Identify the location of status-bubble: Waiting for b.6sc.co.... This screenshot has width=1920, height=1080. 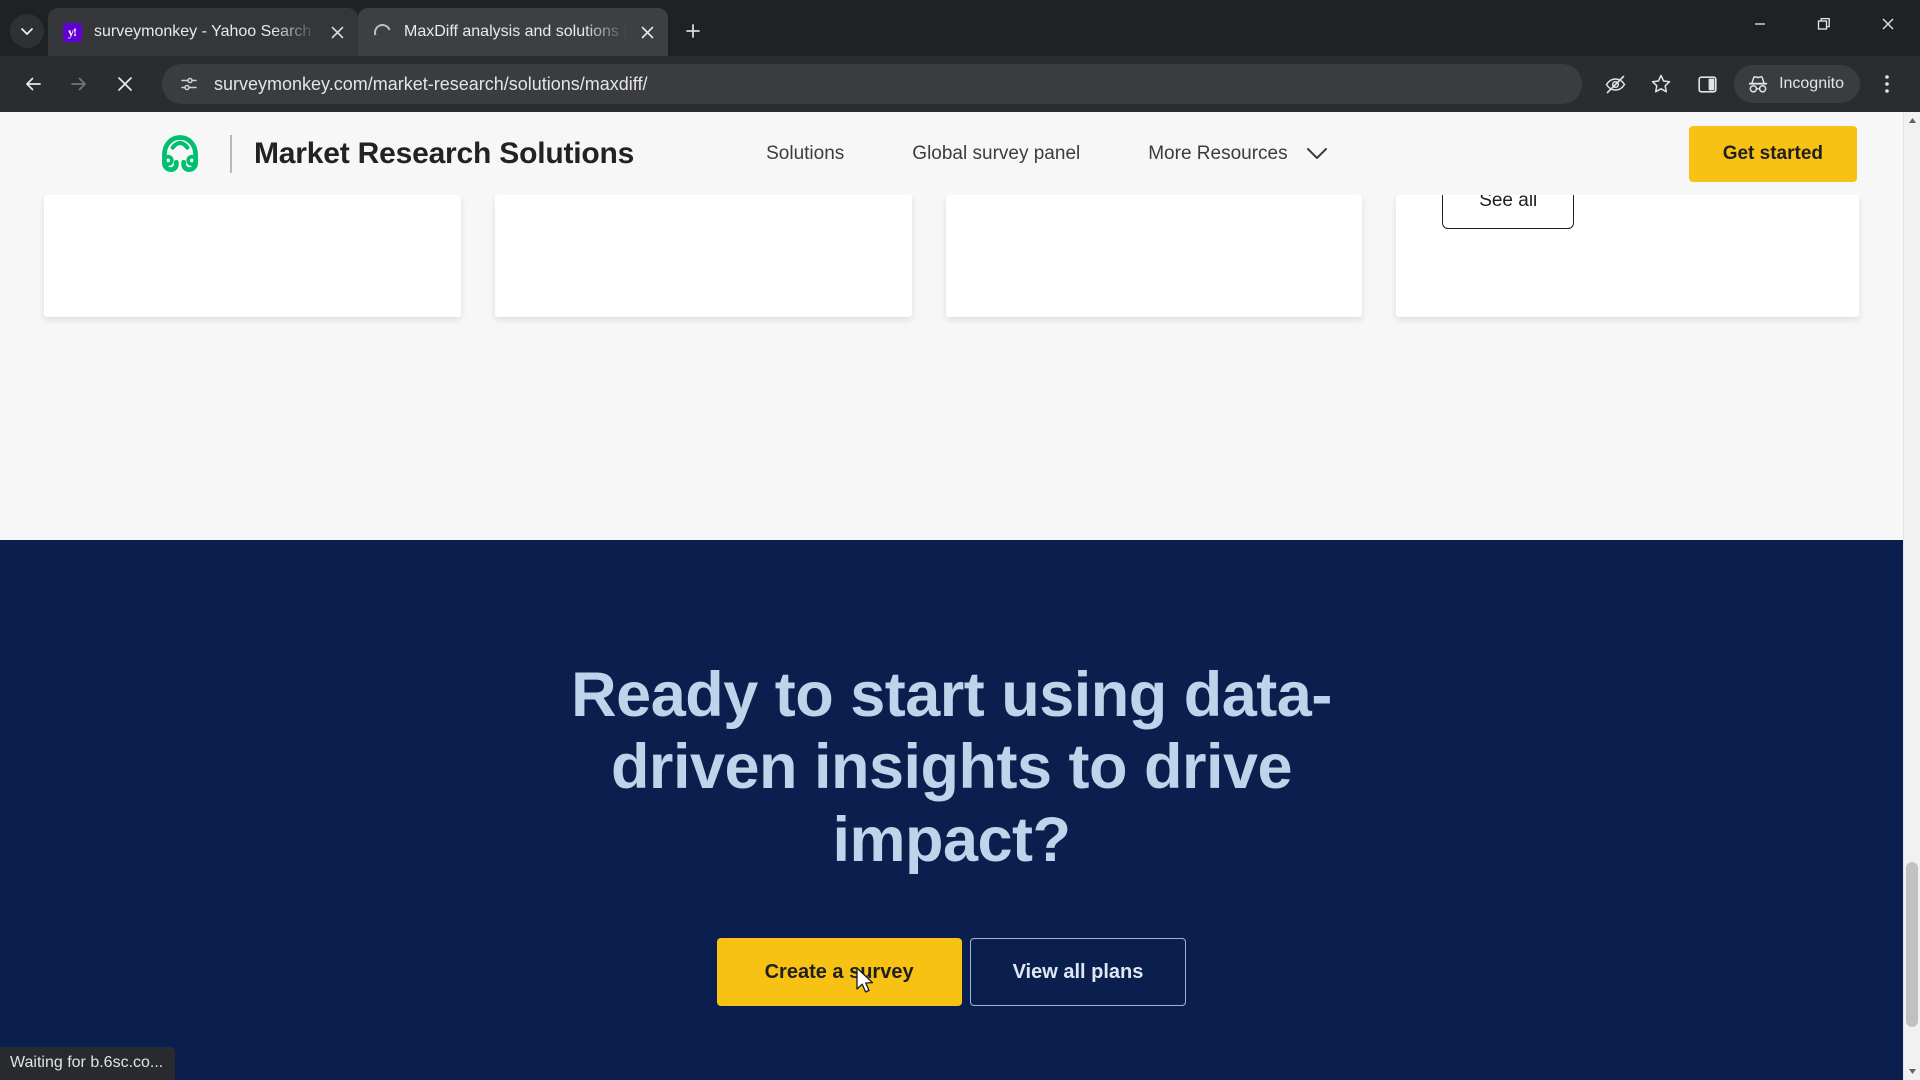
(88, 1063).